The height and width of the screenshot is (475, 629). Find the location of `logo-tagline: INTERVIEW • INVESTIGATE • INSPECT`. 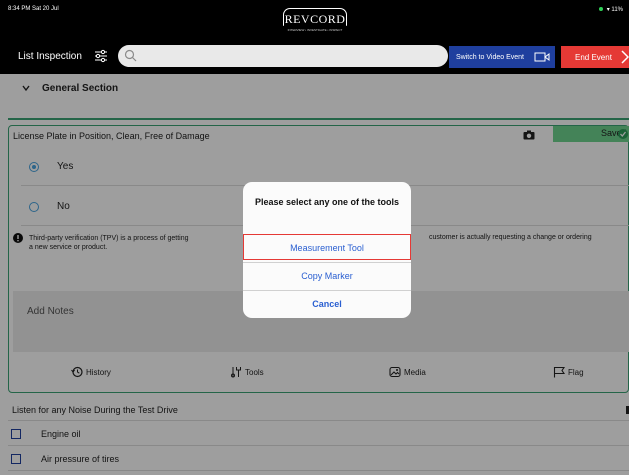

logo-tagline: INTERVIEW • INVESTIGATE • INSPECT is located at coordinates (315, 30).